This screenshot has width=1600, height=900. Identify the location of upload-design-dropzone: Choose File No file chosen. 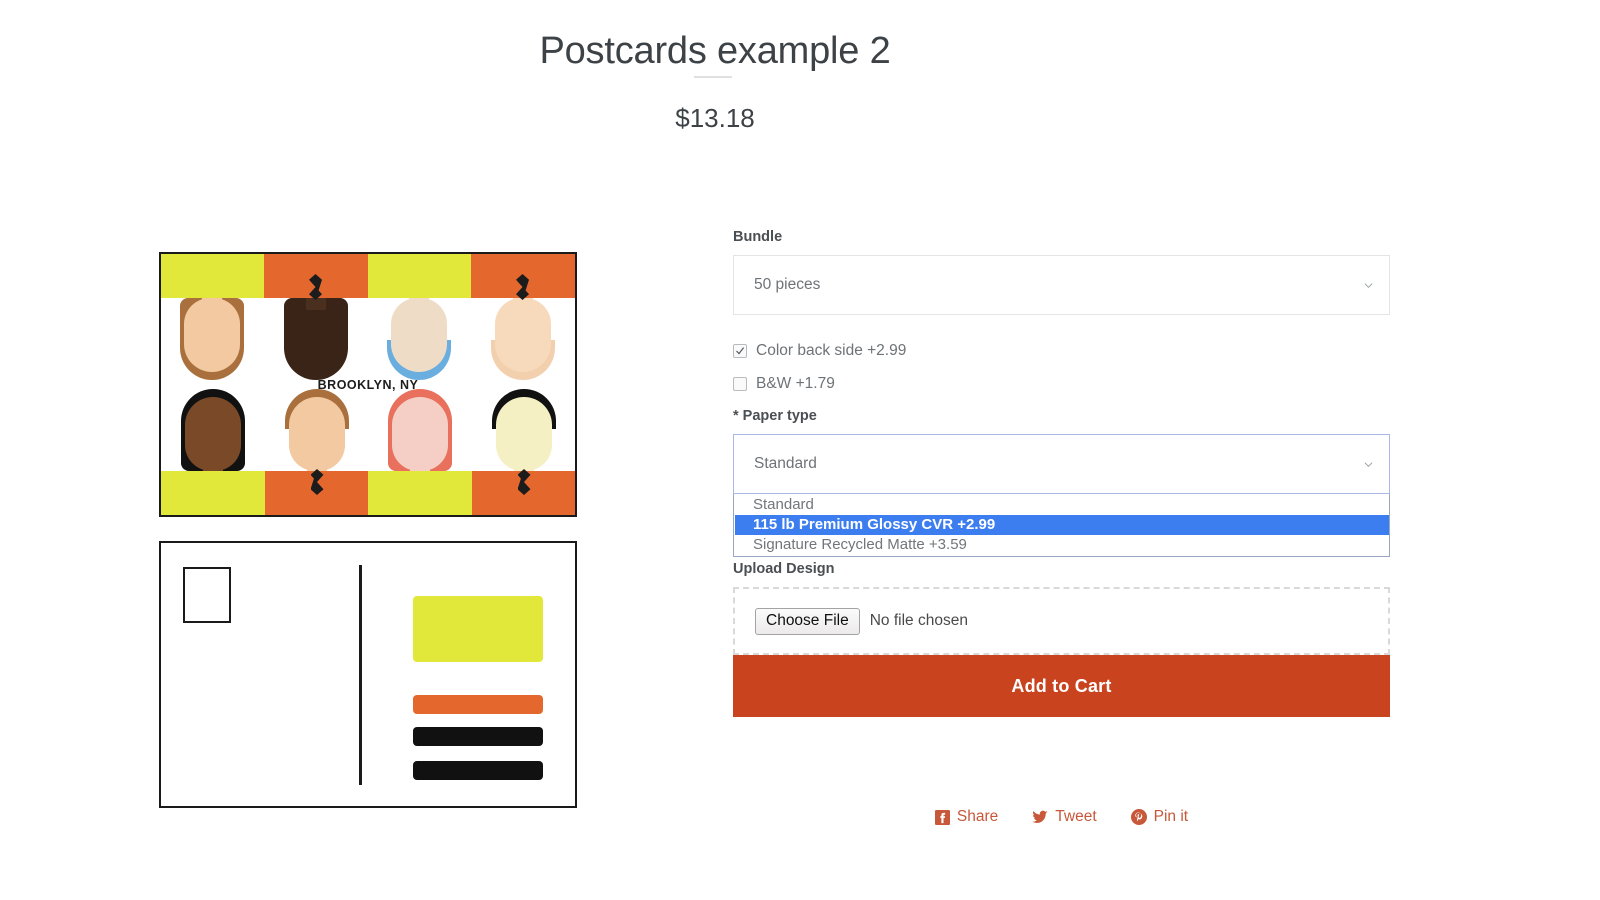
(1061, 621).